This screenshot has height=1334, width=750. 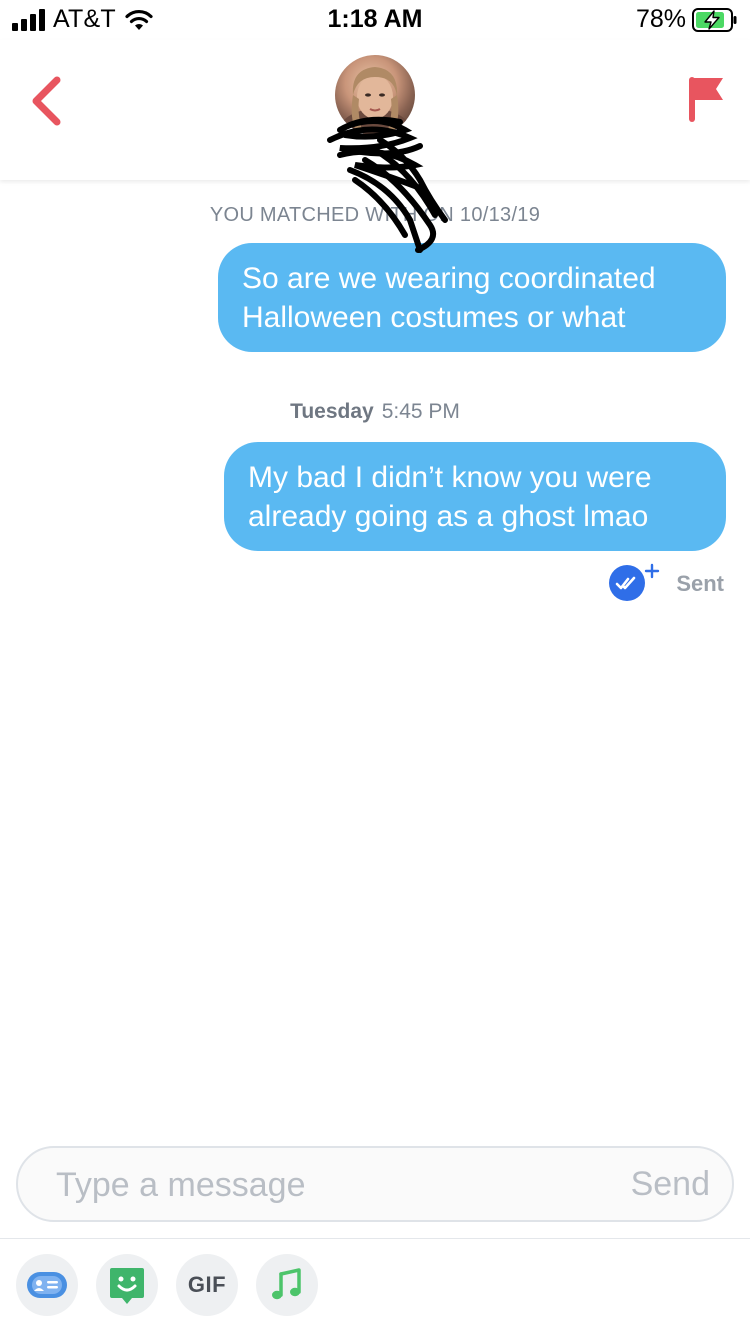 I want to click on message-composer: Send, so click(x=375, y=1184).